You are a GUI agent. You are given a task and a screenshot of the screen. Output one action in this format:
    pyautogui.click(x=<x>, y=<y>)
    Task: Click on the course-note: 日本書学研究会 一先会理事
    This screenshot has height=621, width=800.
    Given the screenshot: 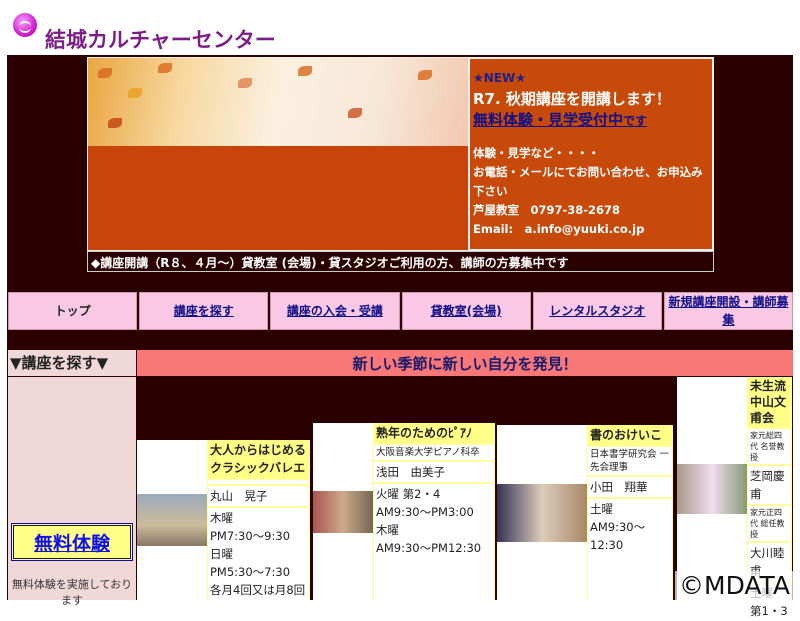 What is the action you would take?
    pyautogui.click(x=630, y=461)
    